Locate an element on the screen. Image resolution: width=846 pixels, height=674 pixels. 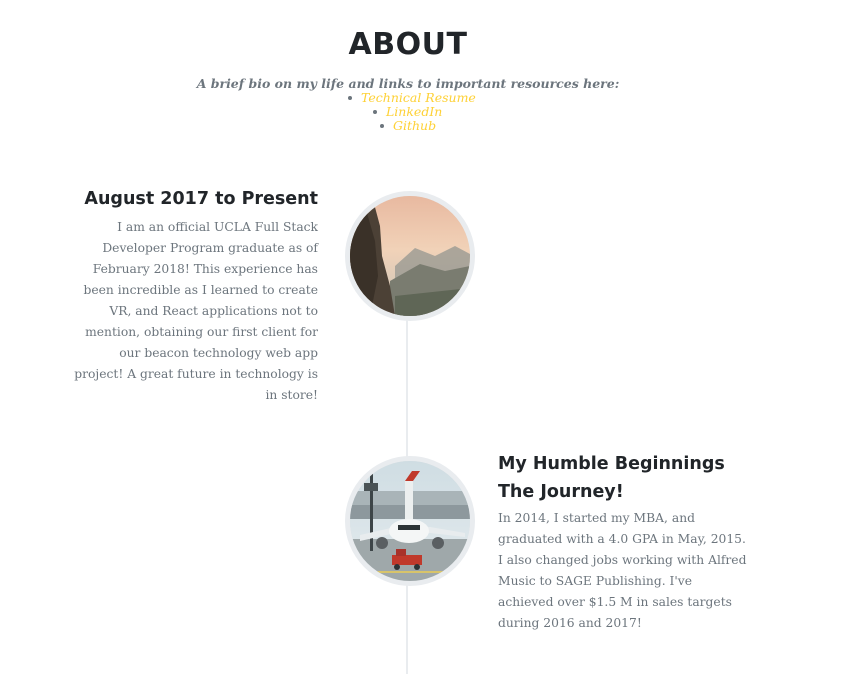
airplane-image-icon is located at coordinates (410, 521).